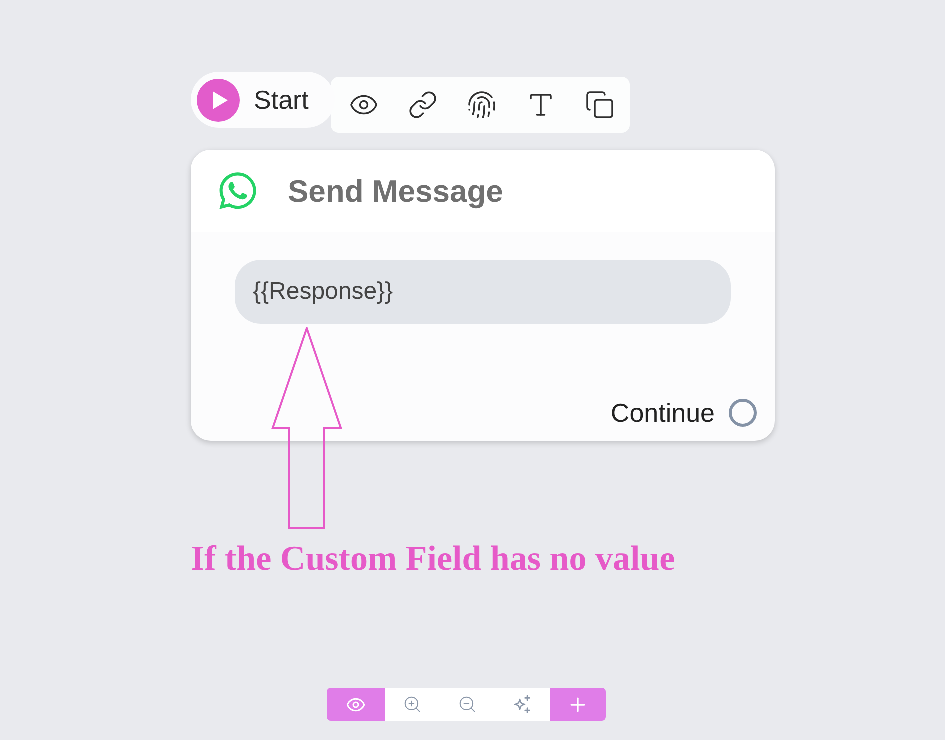 The width and height of the screenshot is (945, 740). What do you see at coordinates (412, 704) in the screenshot?
I see `zoom-in-icon` at bounding box center [412, 704].